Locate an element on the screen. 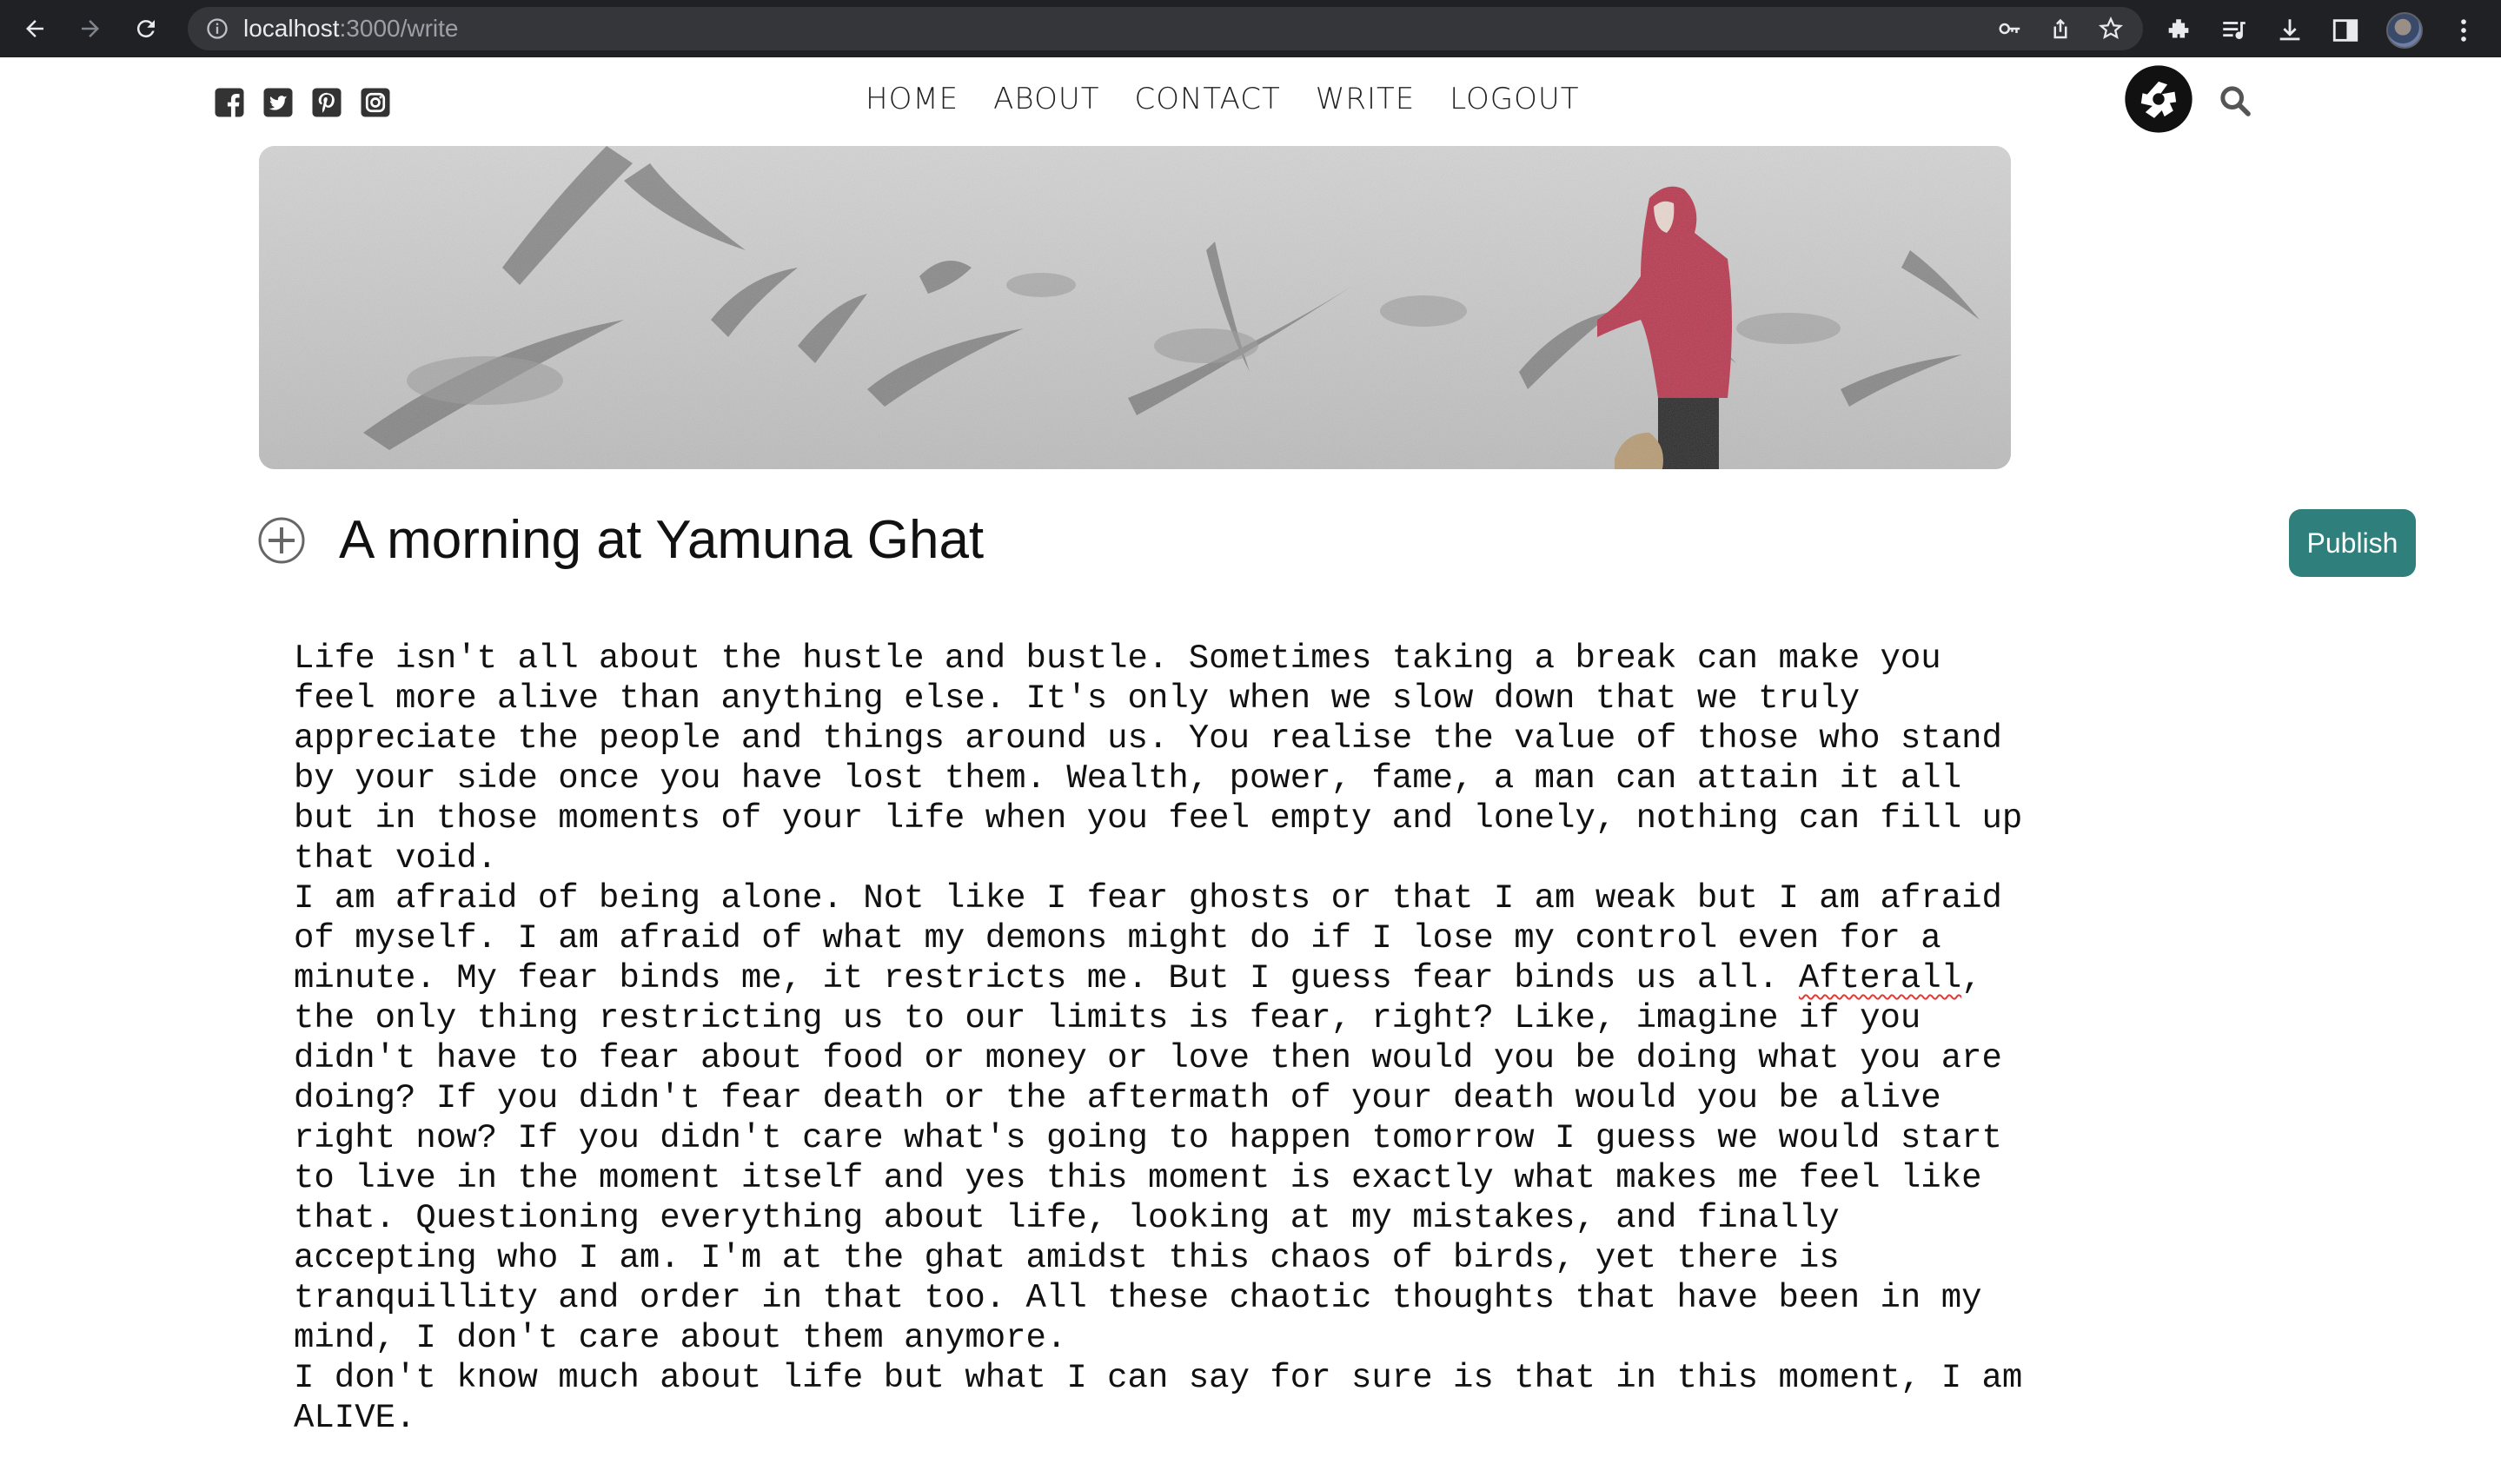 The image size is (2501, 1484). nav-home: HOME is located at coordinates (912, 99).